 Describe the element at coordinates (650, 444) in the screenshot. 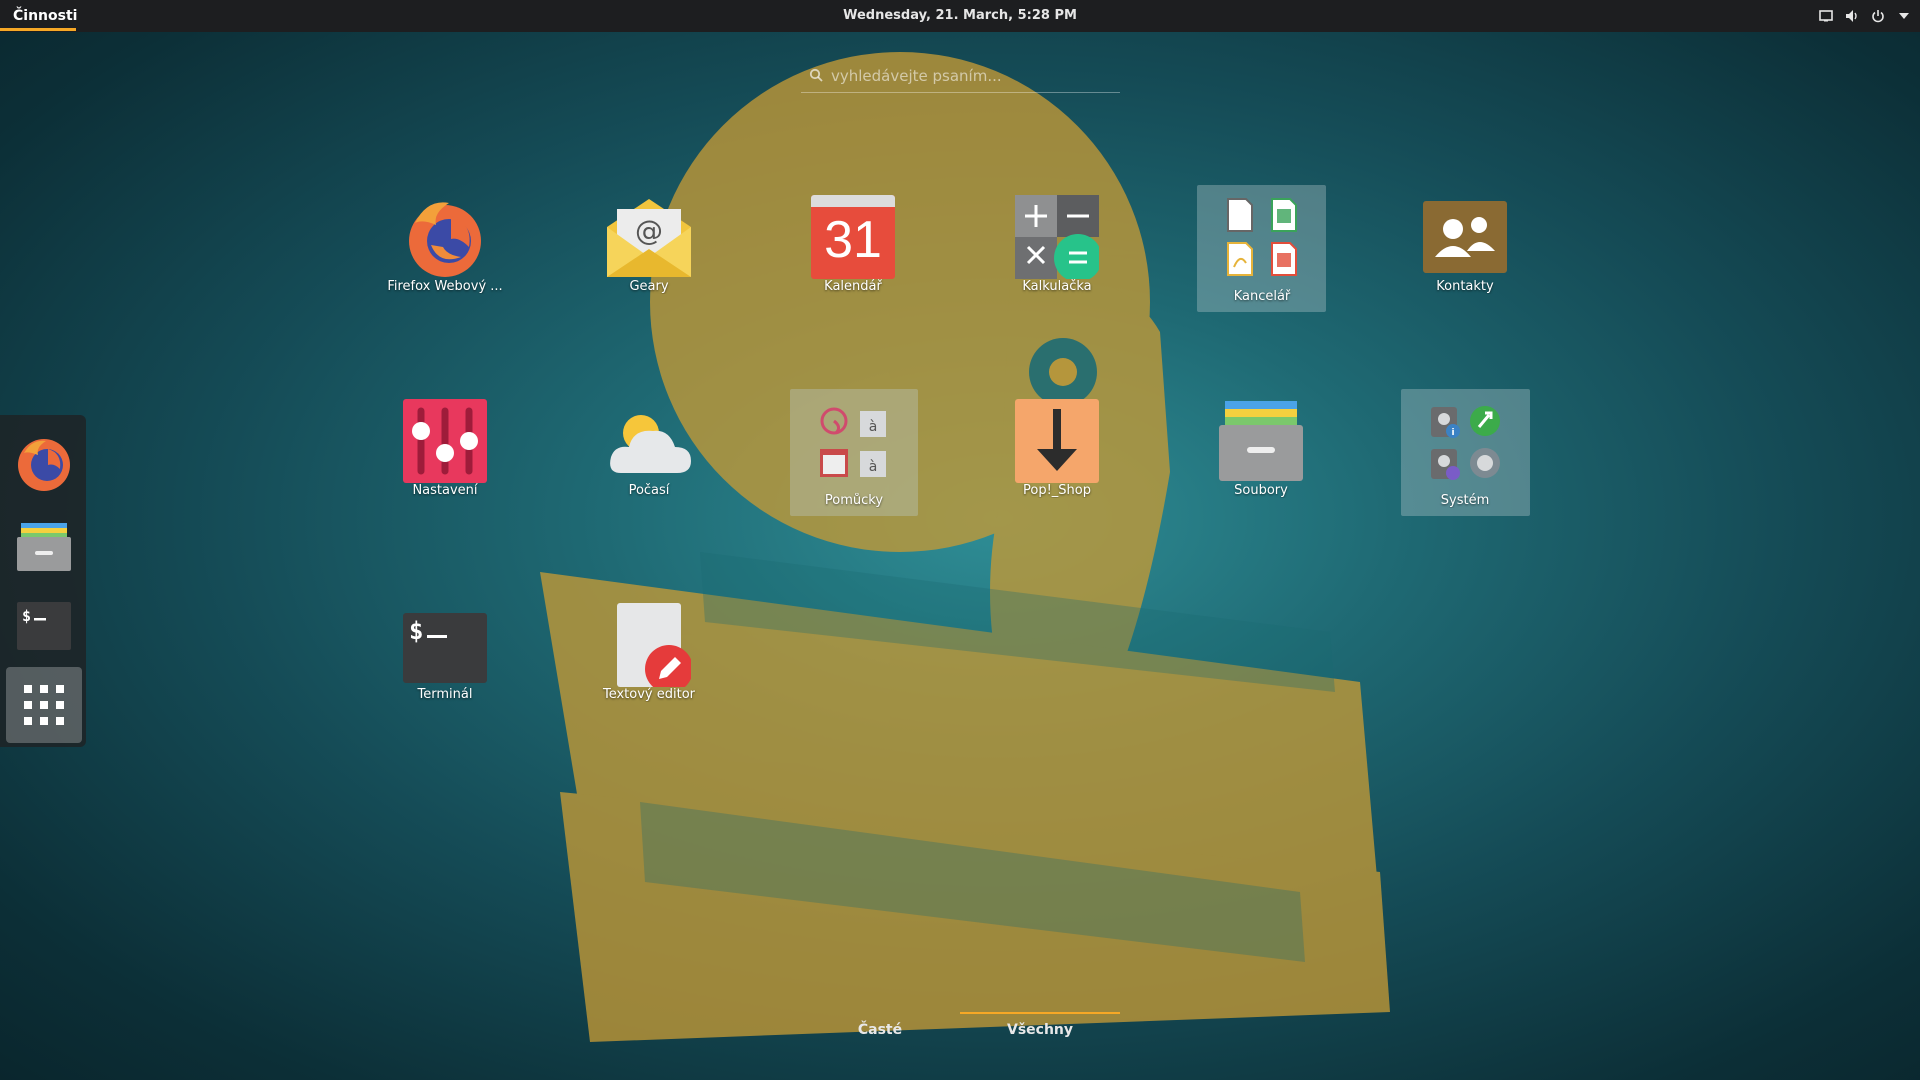

I see `weather-icon` at that location.